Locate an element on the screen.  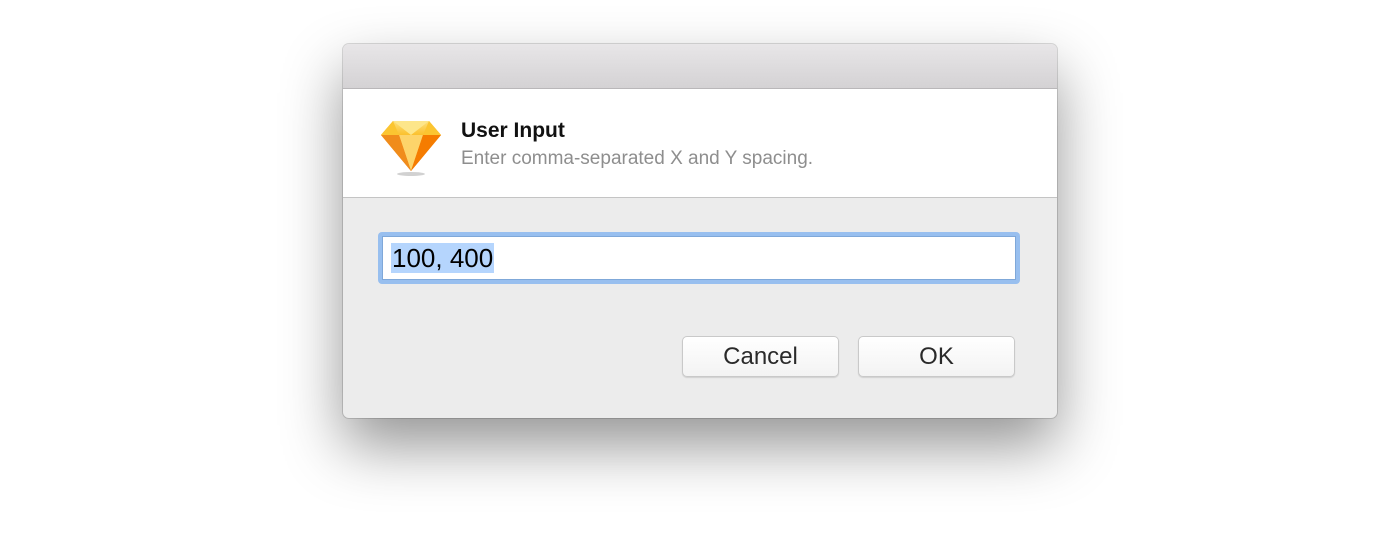
spacing-input-focus-ring: 100, 400 is located at coordinates (699, 258).